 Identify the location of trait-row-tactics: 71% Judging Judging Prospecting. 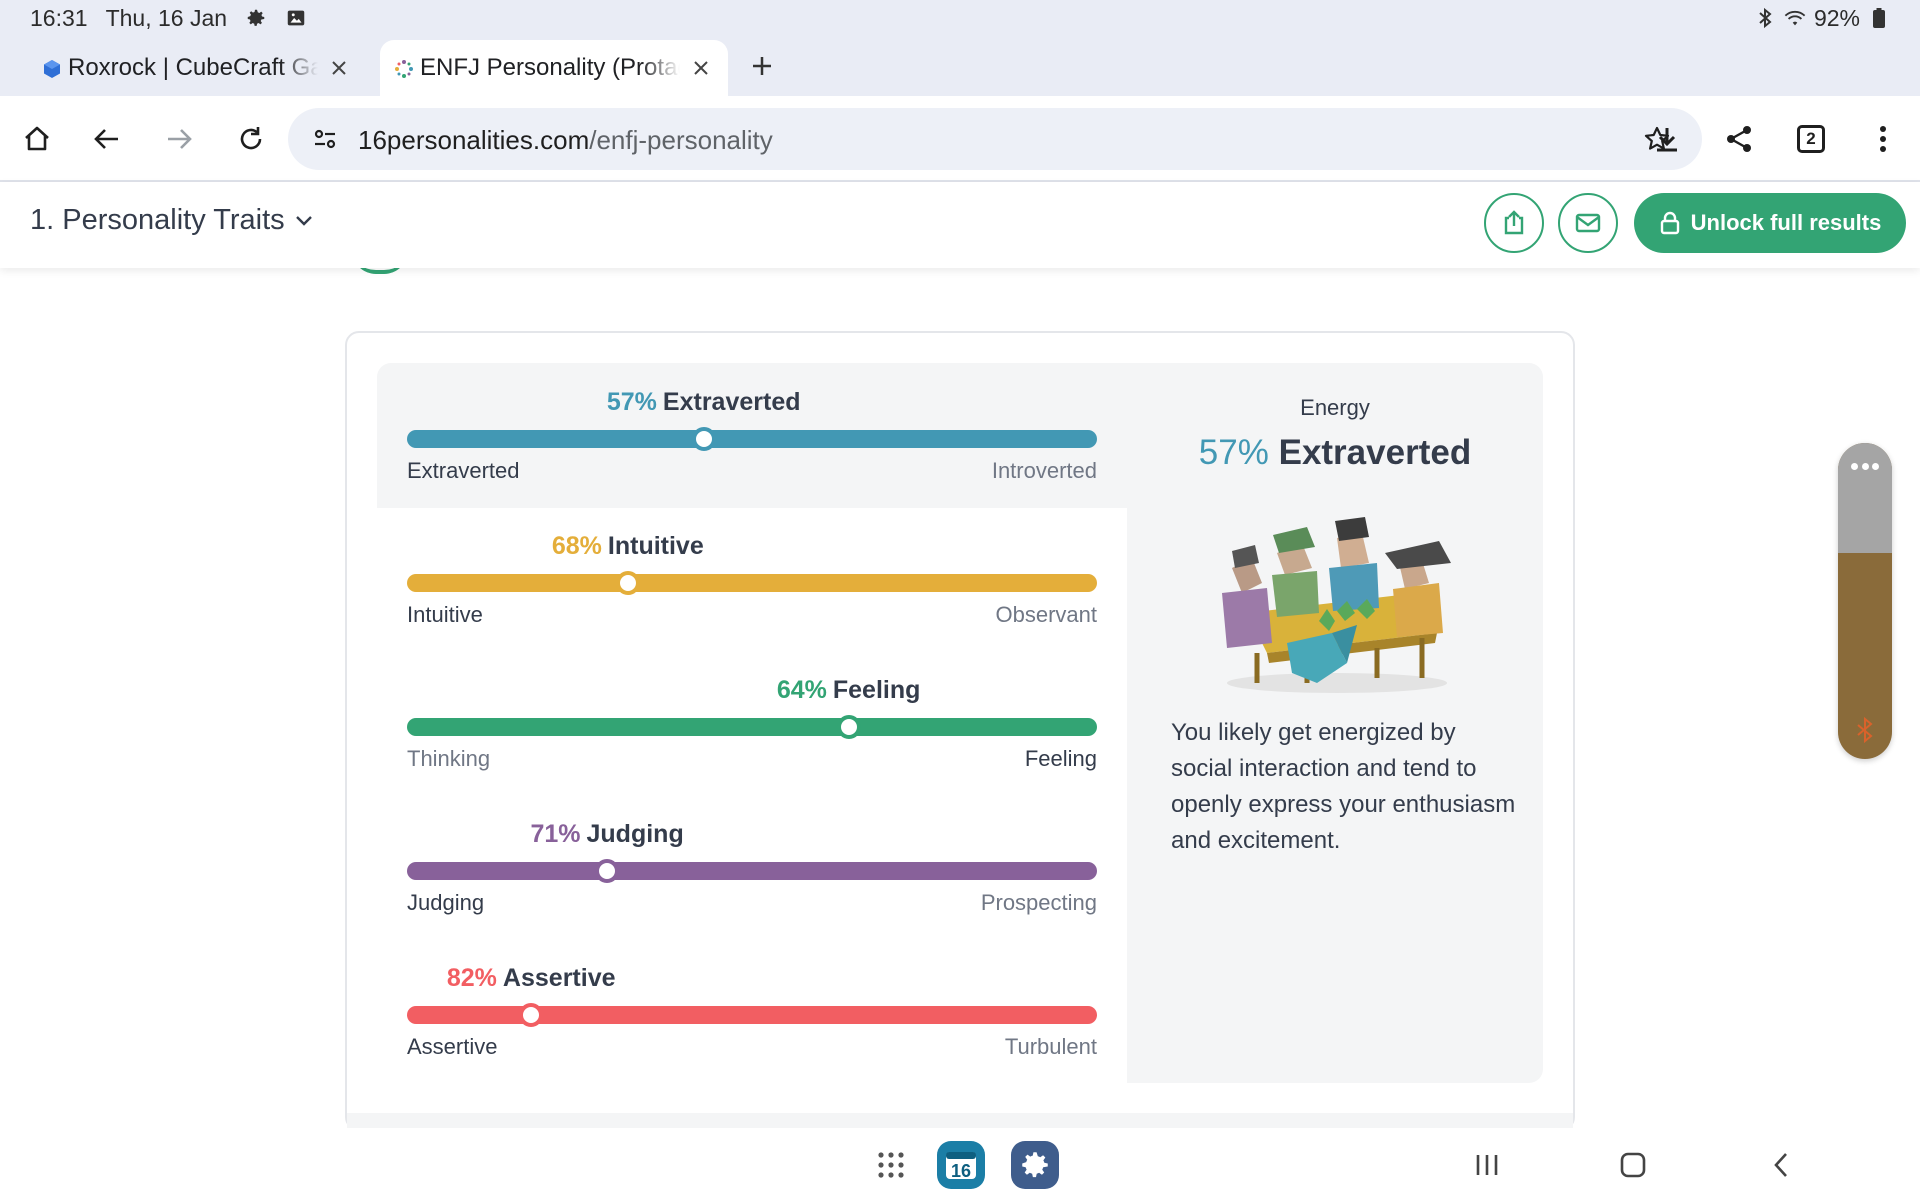
(752, 875).